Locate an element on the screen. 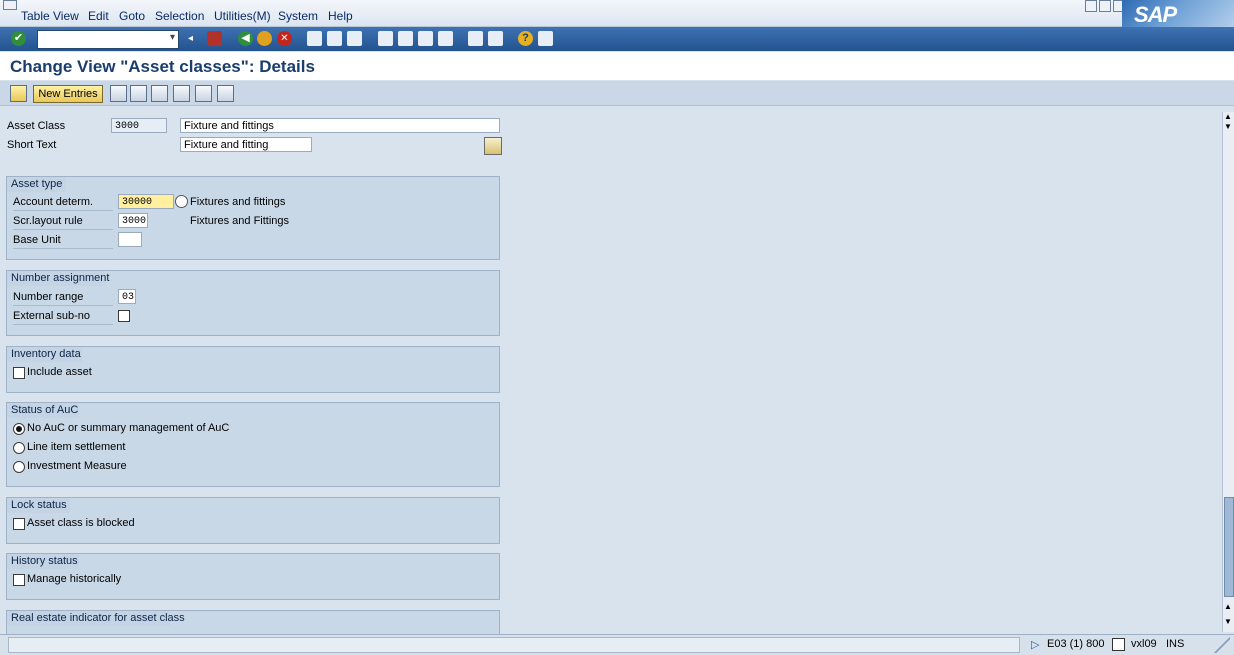 The height and width of the screenshot is (655, 1234). no-auc-label: No AuC or summary management of AuC is located at coordinates (128, 428).